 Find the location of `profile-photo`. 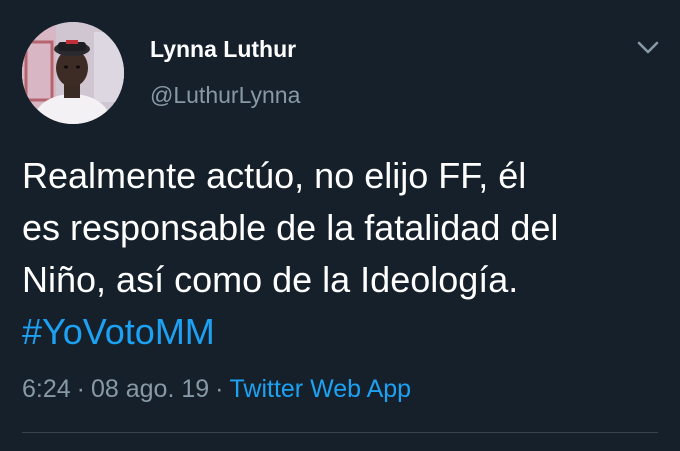

profile-photo is located at coordinates (73, 73).